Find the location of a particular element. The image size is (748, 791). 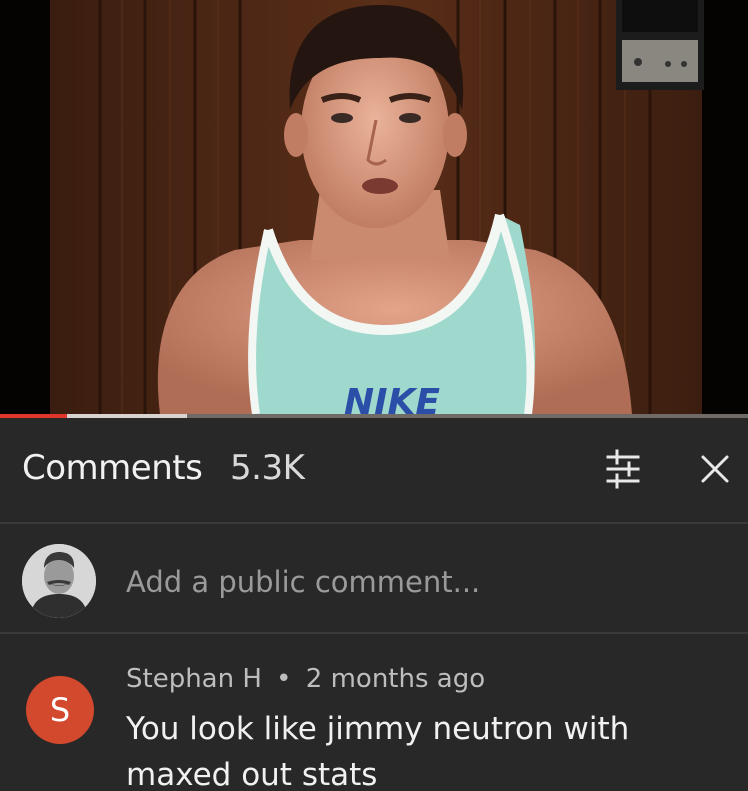

comments-header: Comments 5.3K is located at coordinates (374, 471).